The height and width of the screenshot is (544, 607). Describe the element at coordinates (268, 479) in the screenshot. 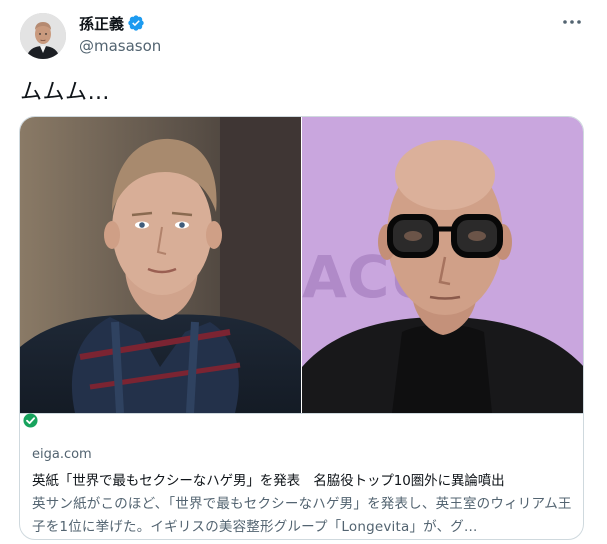

I see `card-title: 英紙「世界で最もセクシーなハゲ男」を発表 名脇役トップ10圏外に異論噴出` at that location.